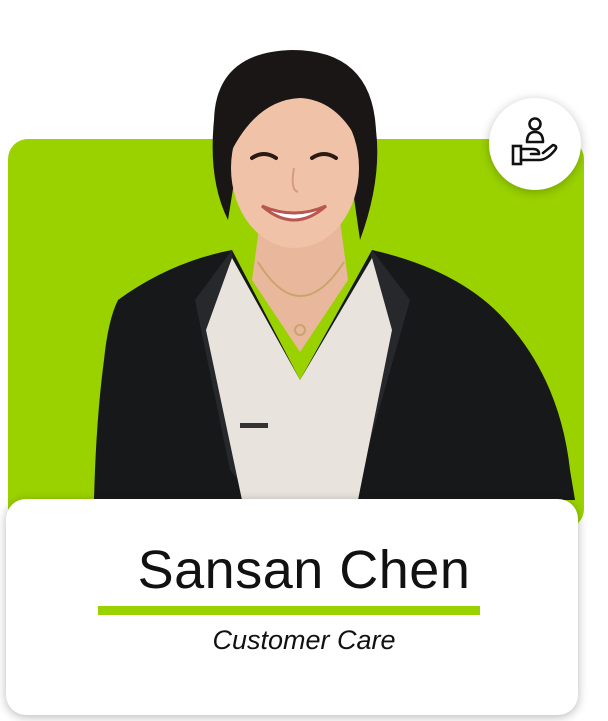 This screenshot has height=721, width=608. I want to click on service-badge, so click(535, 144).